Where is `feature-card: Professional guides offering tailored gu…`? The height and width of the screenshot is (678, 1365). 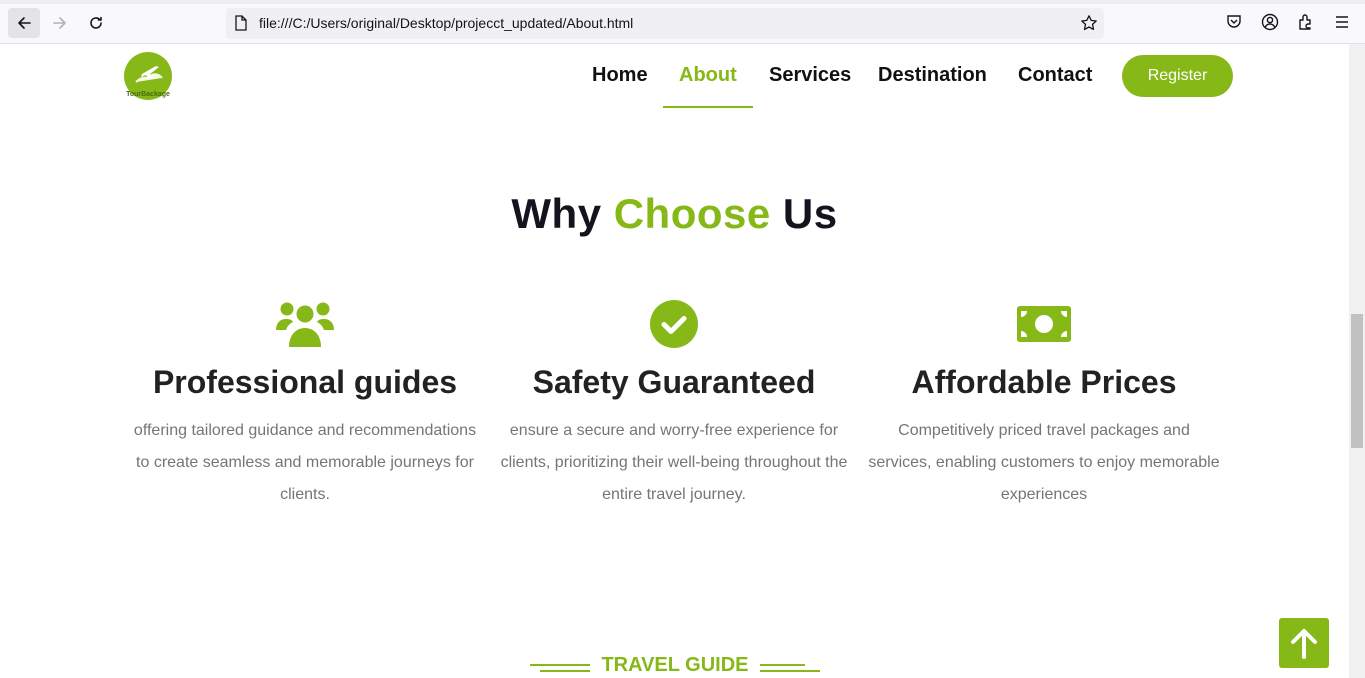 feature-card: Professional guides offering tailored gu… is located at coordinates (305, 404).